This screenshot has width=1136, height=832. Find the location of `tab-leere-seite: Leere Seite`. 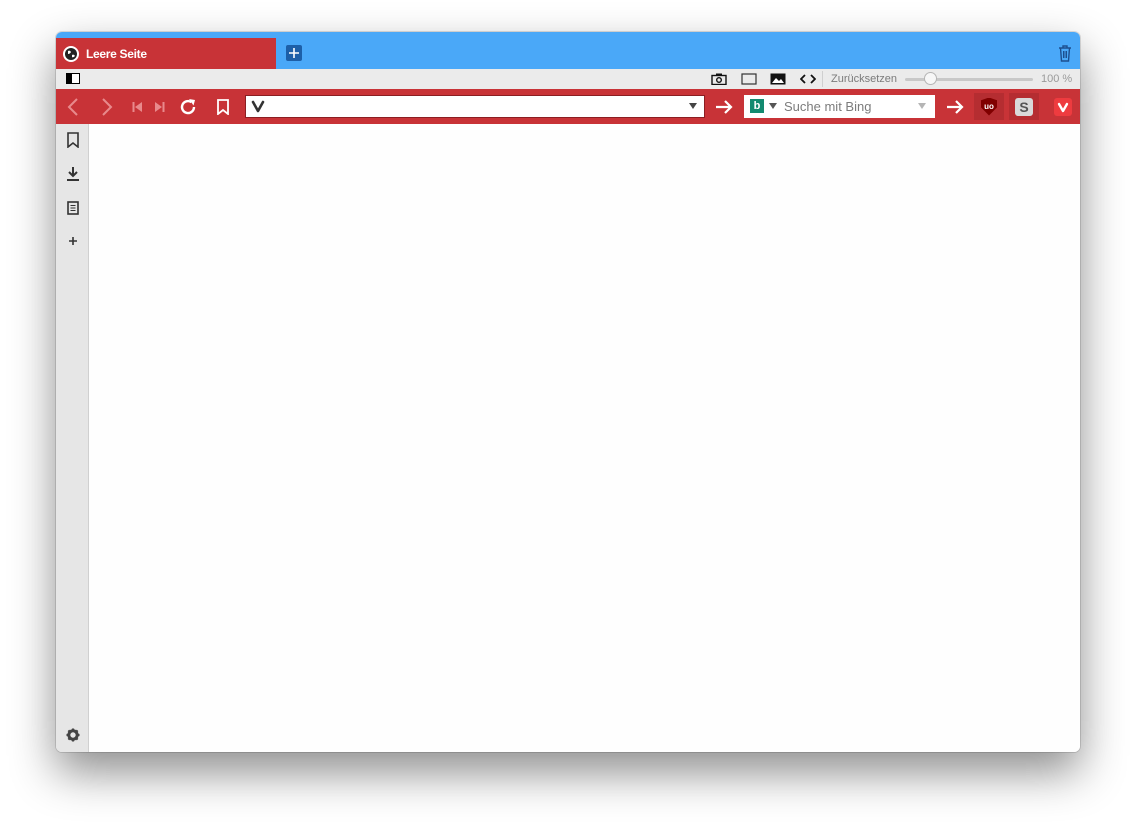

tab-leere-seite: Leere Seite is located at coordinates (166, 53).